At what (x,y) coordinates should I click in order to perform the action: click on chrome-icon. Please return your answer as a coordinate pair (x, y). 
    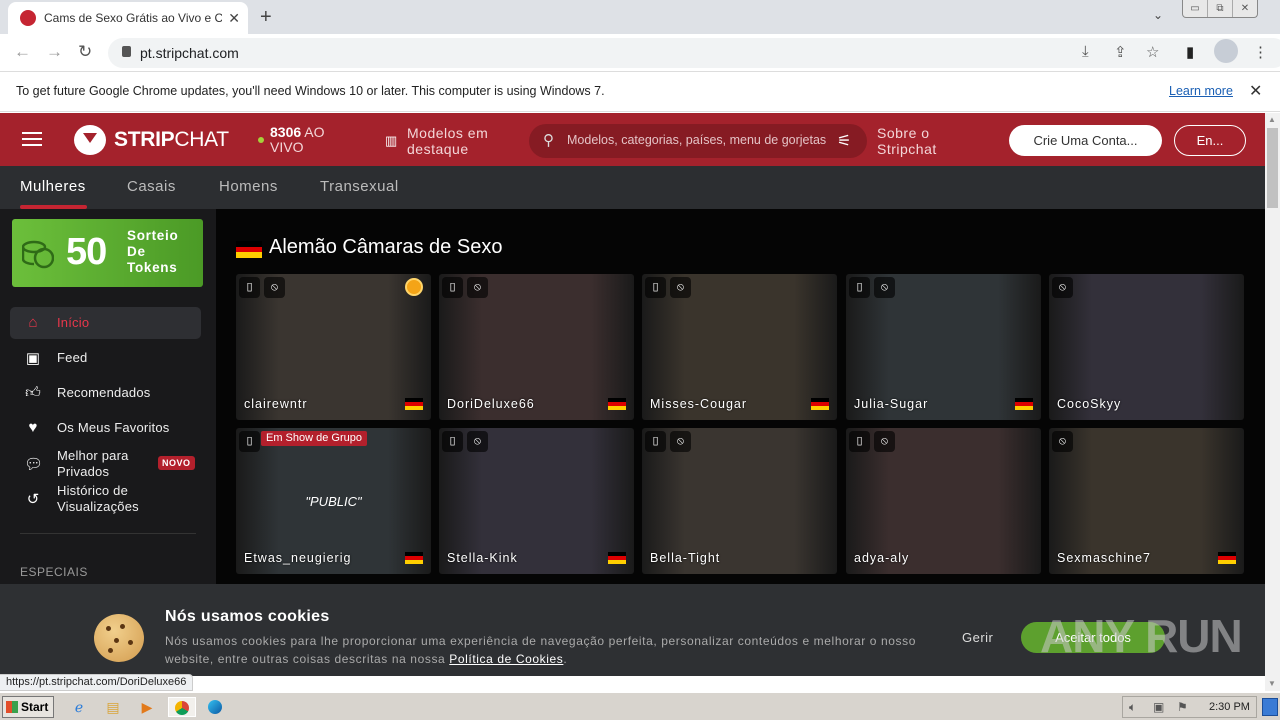
    Looking at the image, I should click on (182, 707).